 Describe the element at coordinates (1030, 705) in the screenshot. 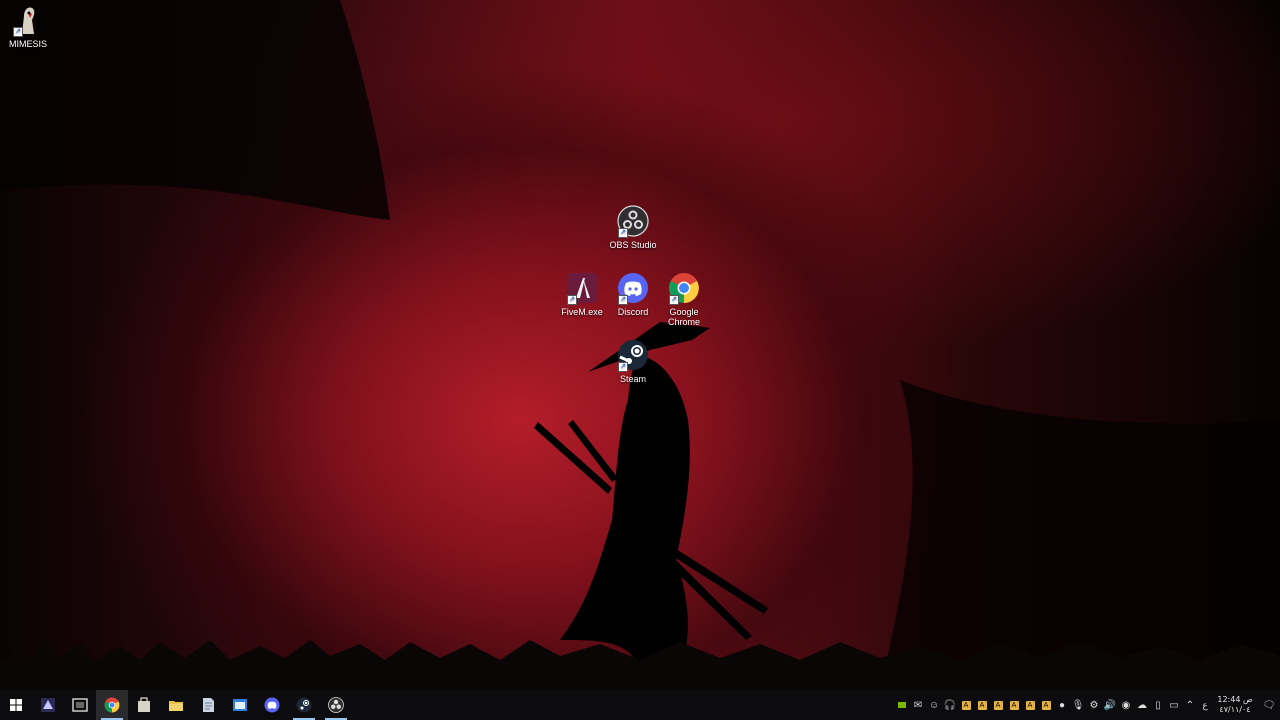

I see `app-tray-icon-5: A` at that location.